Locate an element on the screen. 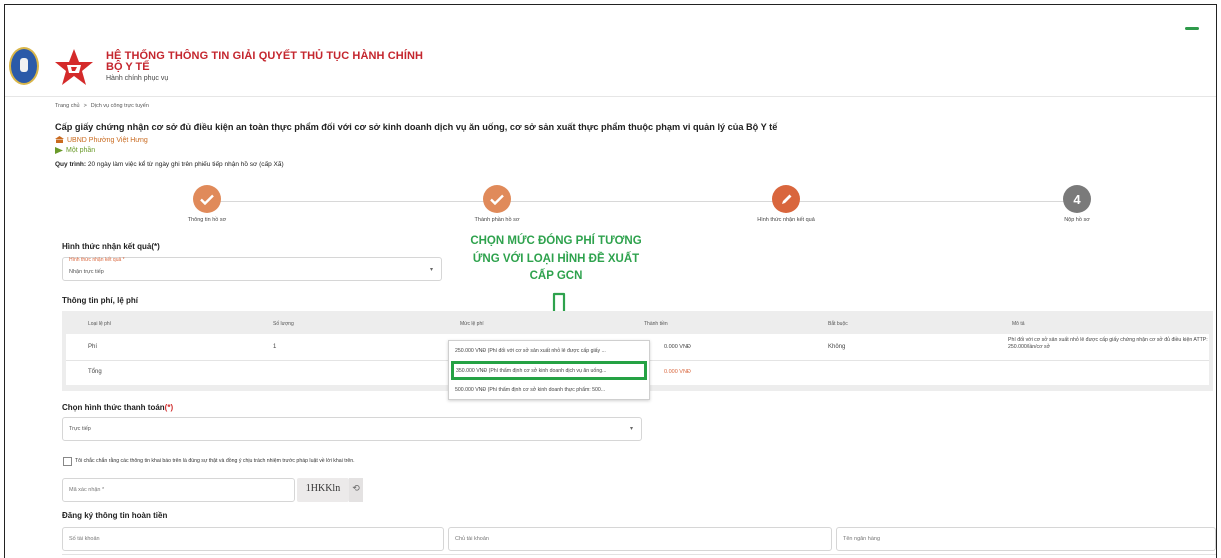 This screenshot has height=558, width=1221. captcha-image: 1HKKln is located at coordinates (323, 490).